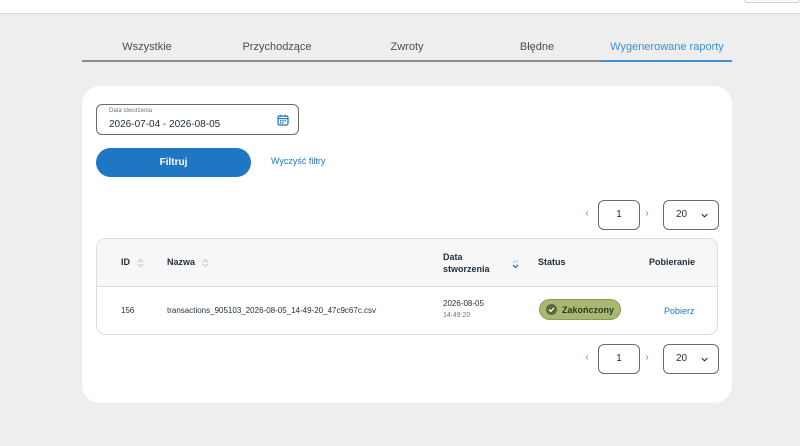 The width and height of the screenshot is (800, 446). I want to click on row-id: 156, so click(128, 310).